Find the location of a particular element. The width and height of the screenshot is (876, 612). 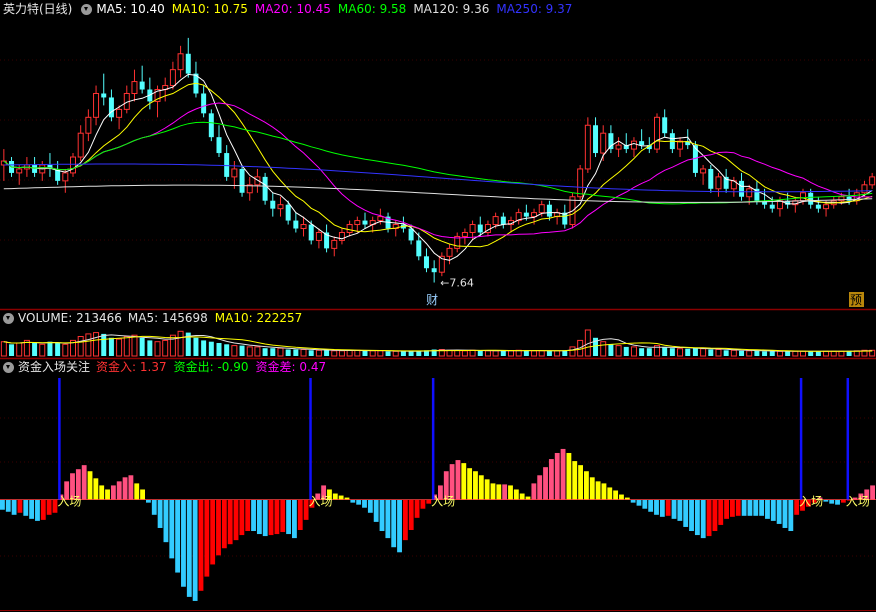

fund-legend-item-2: 资金差: 0.47 is located at coordinates (291, 367).